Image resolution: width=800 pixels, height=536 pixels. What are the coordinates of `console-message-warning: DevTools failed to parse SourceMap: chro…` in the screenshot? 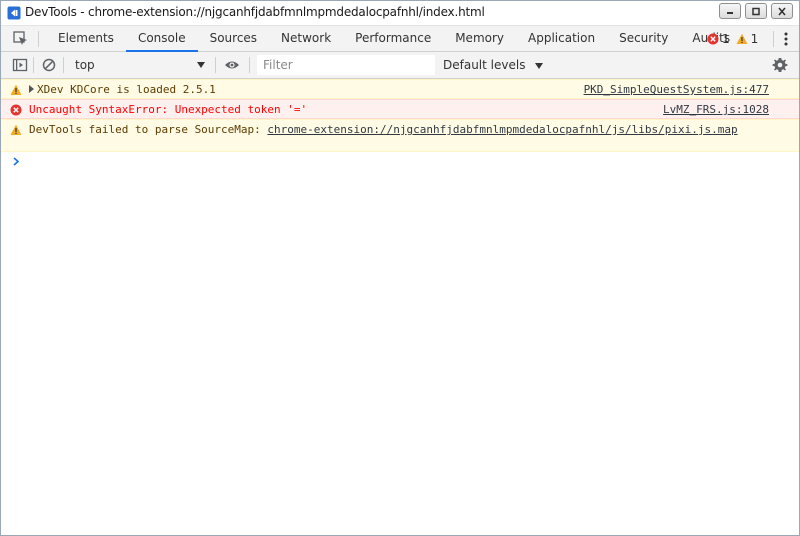 It's located at (400, 135).